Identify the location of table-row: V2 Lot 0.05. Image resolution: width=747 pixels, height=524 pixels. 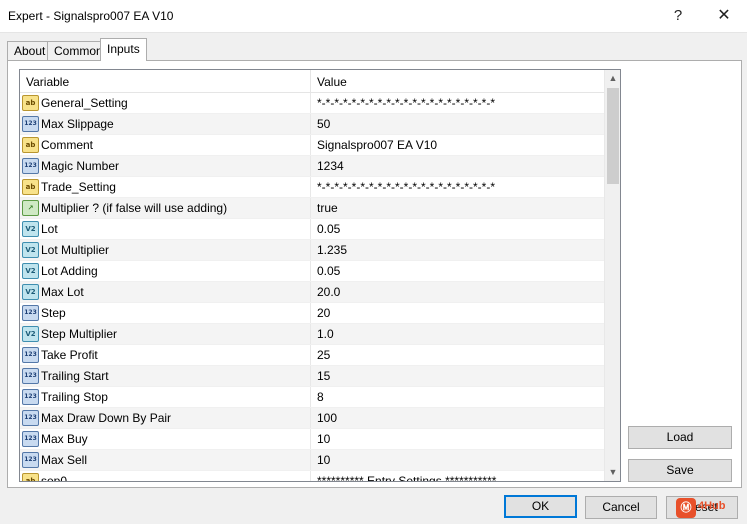
(312, 229).